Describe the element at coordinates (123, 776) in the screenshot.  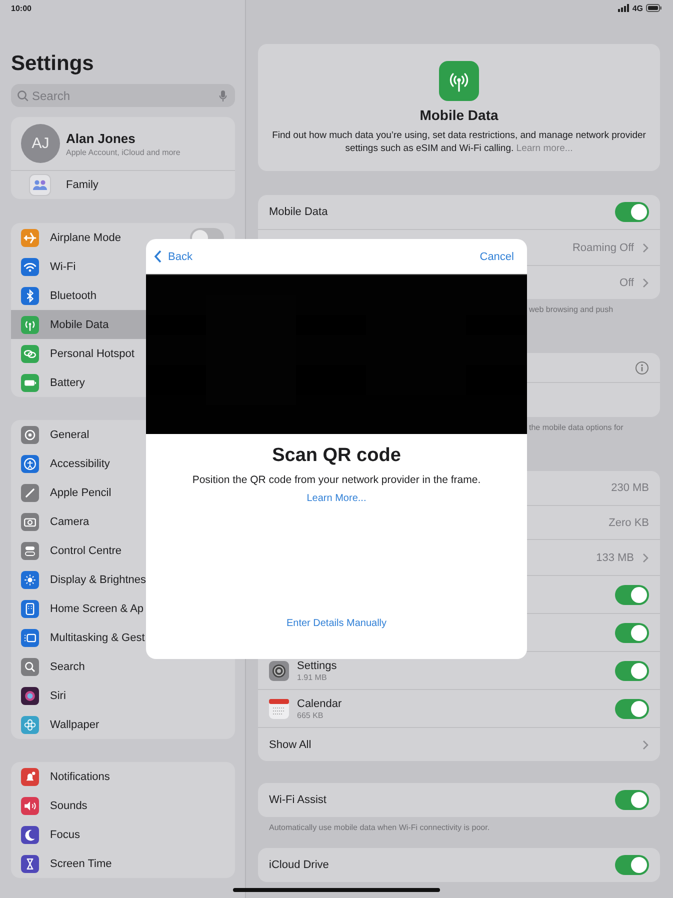
I see `sidebar-item: Notifications` at that location.